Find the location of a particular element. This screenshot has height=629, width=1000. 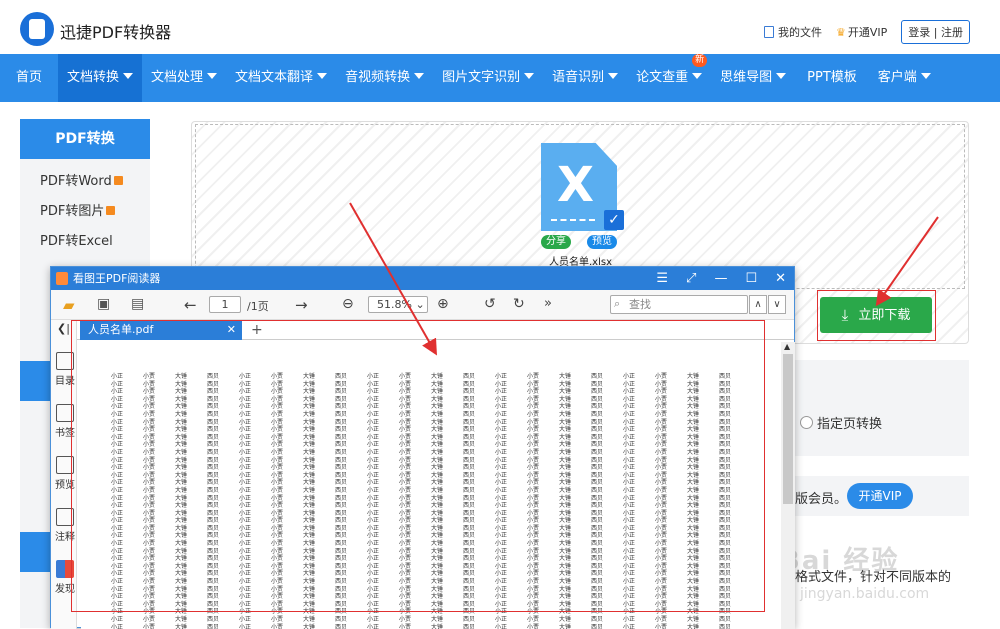

zoom-in-icon: ⊕ is located at coordinates (443, 304).